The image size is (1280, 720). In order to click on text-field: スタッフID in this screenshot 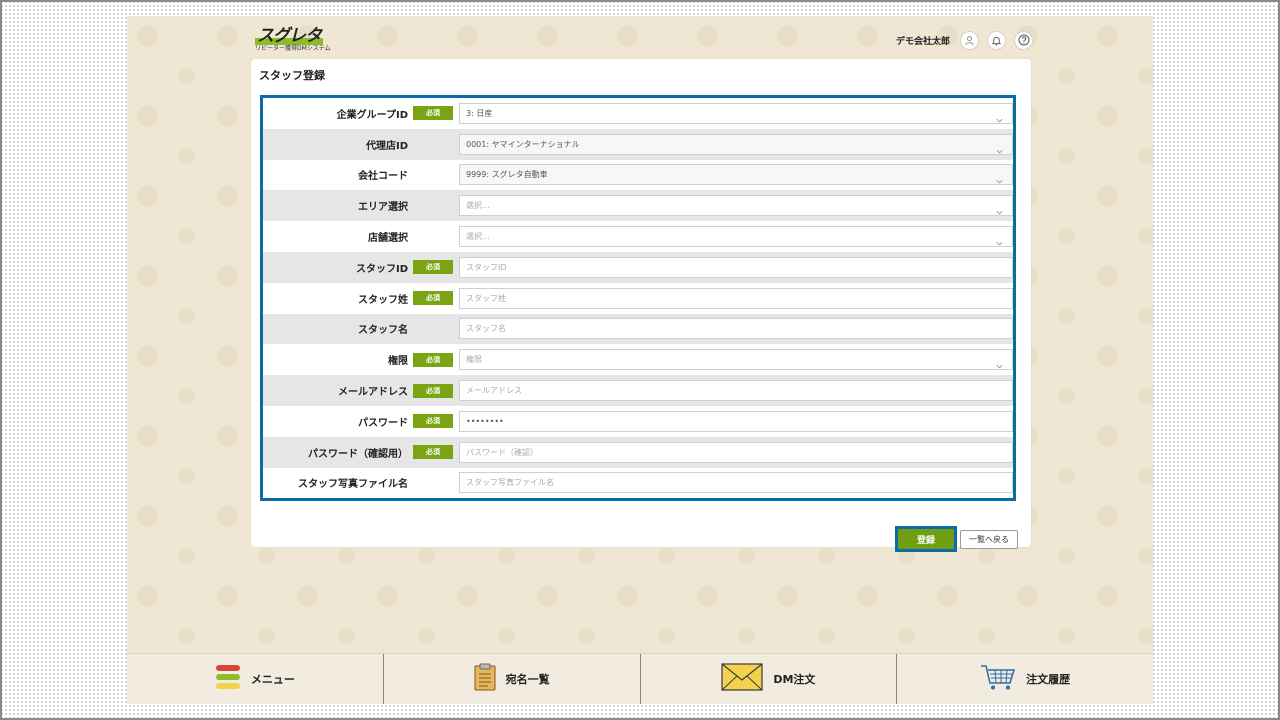, I will do `click(736, 267)`.